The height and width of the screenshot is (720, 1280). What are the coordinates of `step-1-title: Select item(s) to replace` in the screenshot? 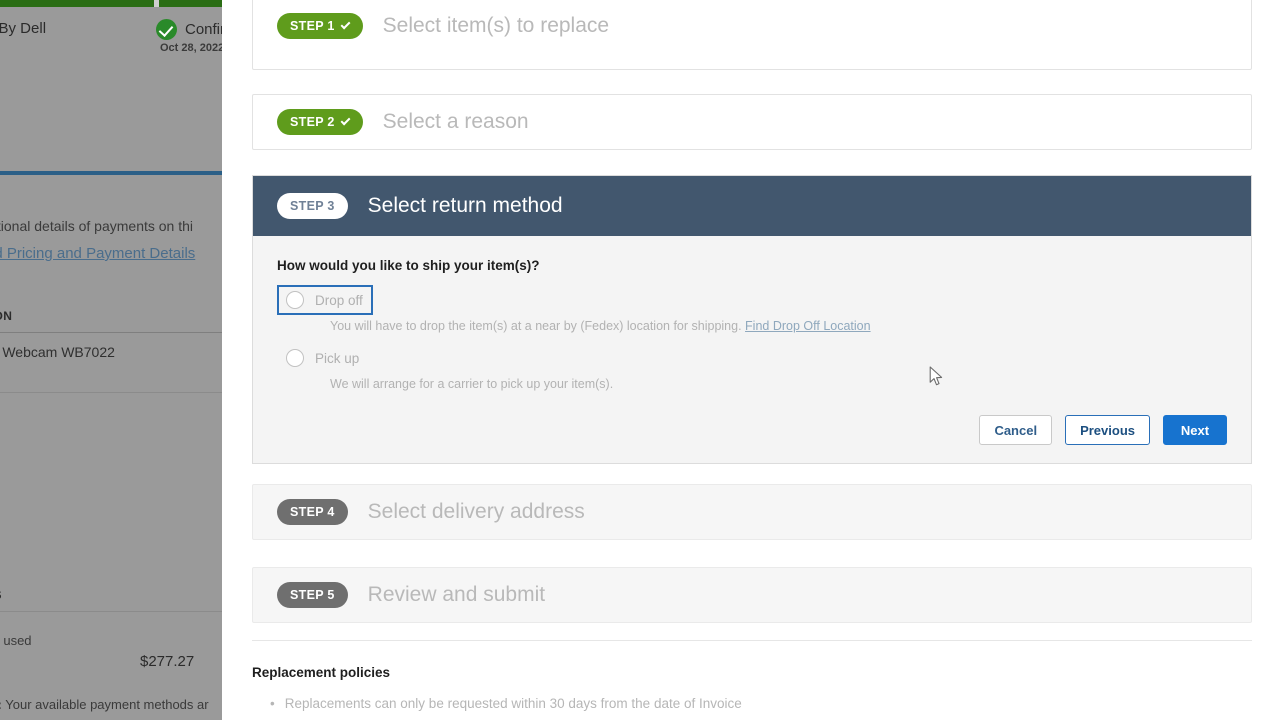 It's located at (496, 25).